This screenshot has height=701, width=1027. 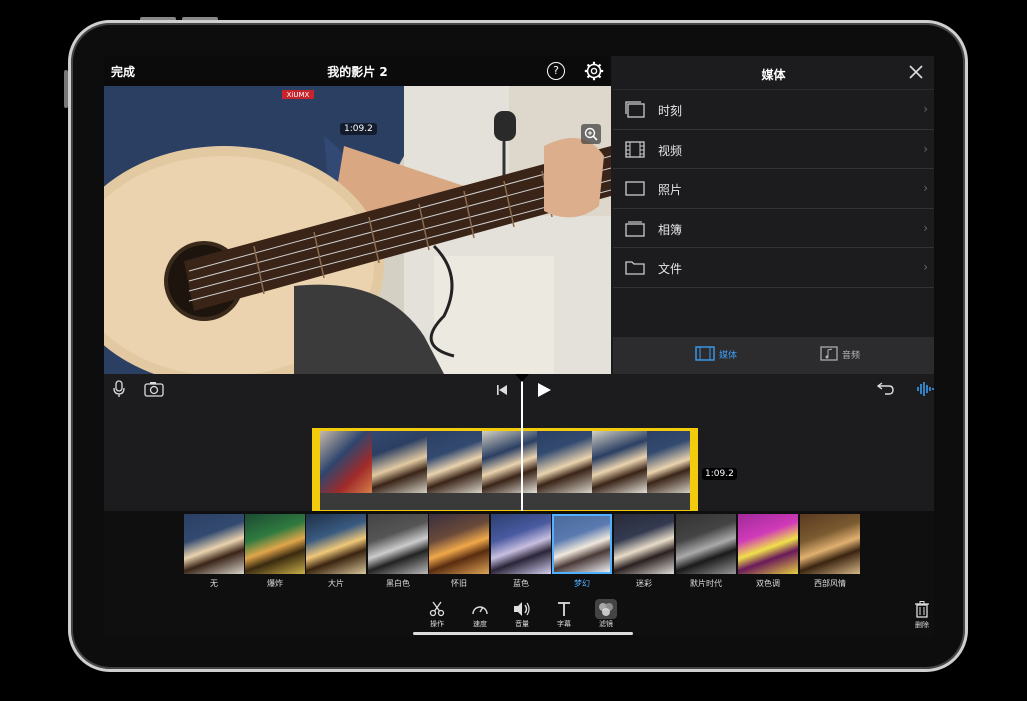 What do you see at coordinates (728, 356) in the screenshot?
I see `tab-media-label: 媒体` at bounding box center [728, 356].